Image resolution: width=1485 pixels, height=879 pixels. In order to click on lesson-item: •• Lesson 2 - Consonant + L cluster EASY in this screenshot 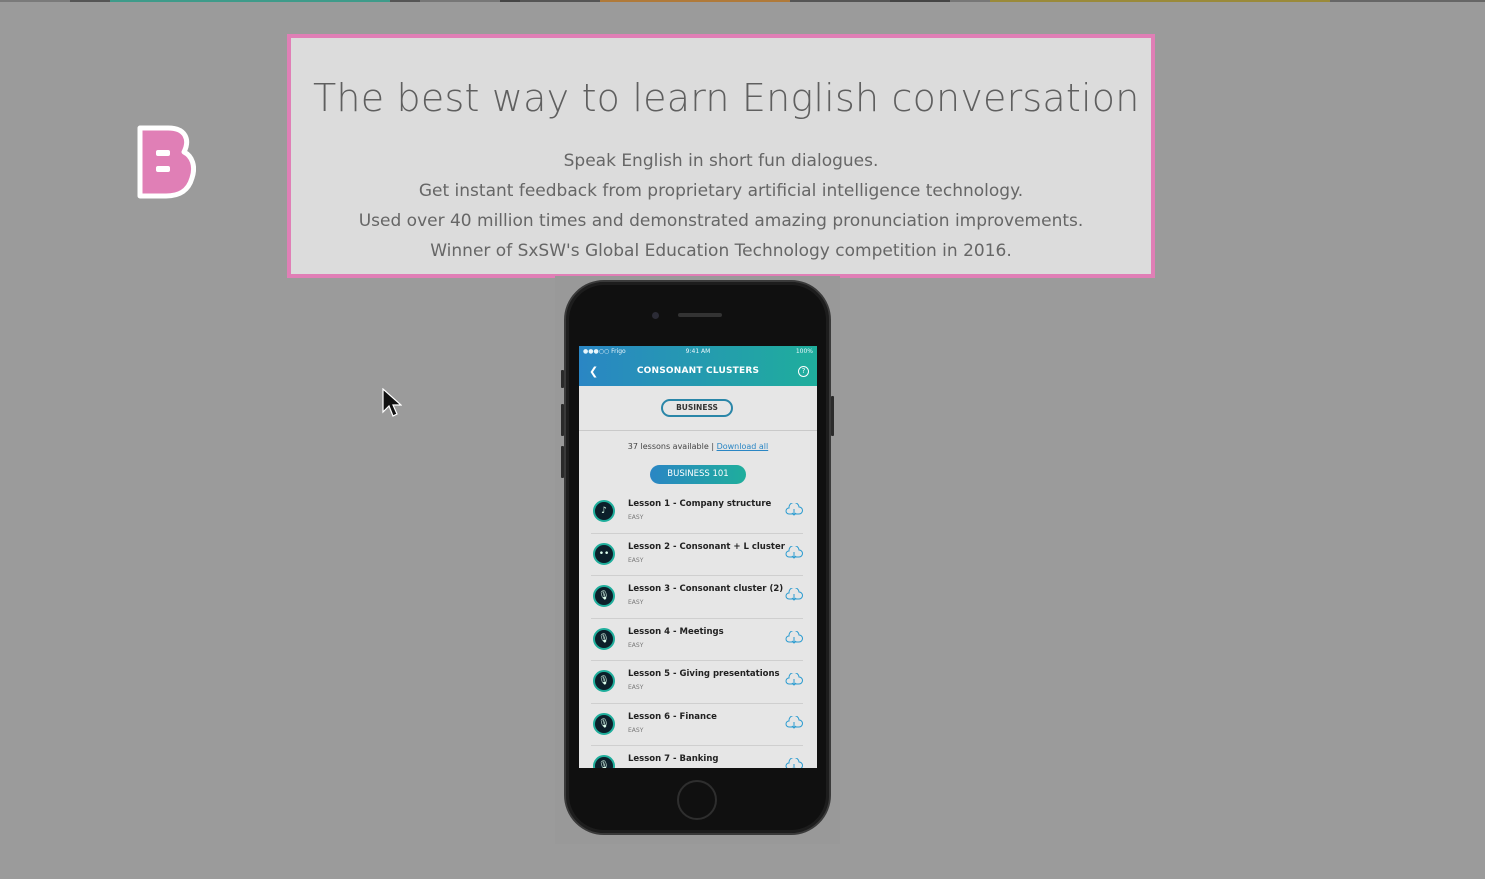, I will do `click(697, 555)`.